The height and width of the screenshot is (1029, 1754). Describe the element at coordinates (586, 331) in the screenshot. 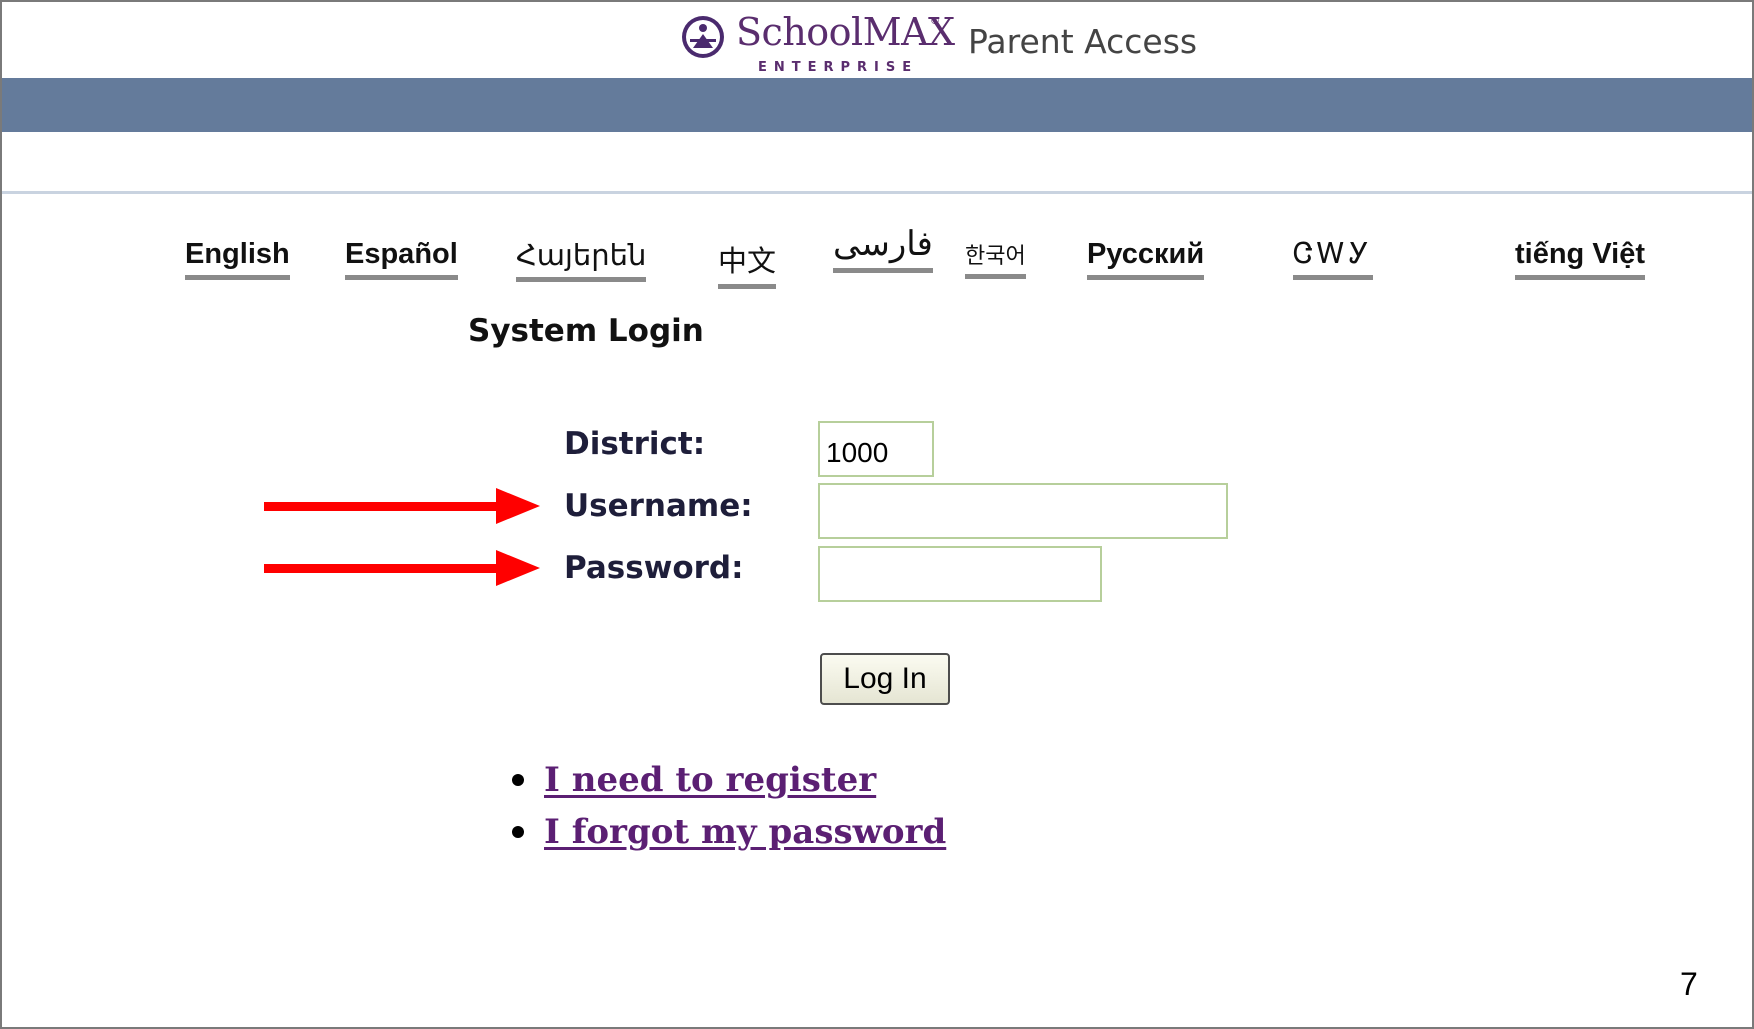

I see `login-heading: System Login` at that location.